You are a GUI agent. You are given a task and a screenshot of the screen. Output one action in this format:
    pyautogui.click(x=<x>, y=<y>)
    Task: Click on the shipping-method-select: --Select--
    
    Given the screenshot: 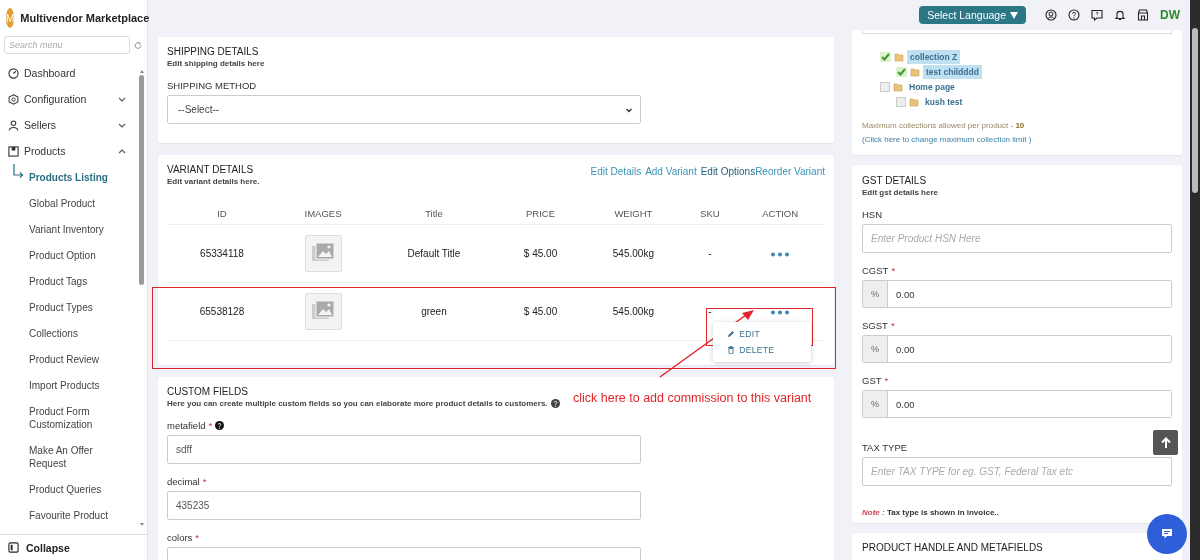 What is the action you would take?
    pyautogui.click(x=404, y=109)
    